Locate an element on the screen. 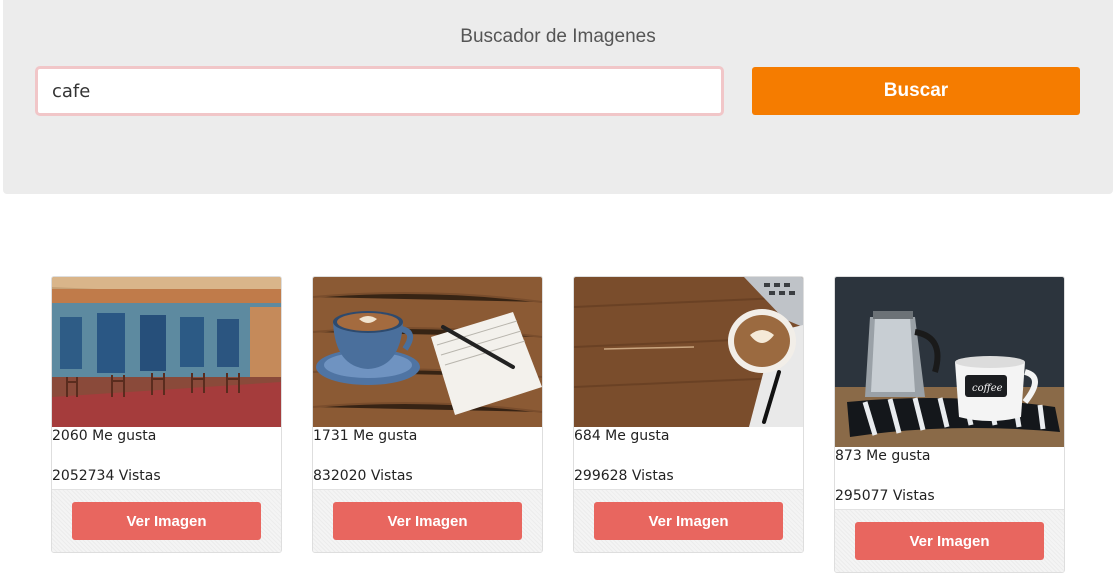 The height and width of the screenshot is (574, 1117). result-image: coffee is located at coordinates (949, 362).